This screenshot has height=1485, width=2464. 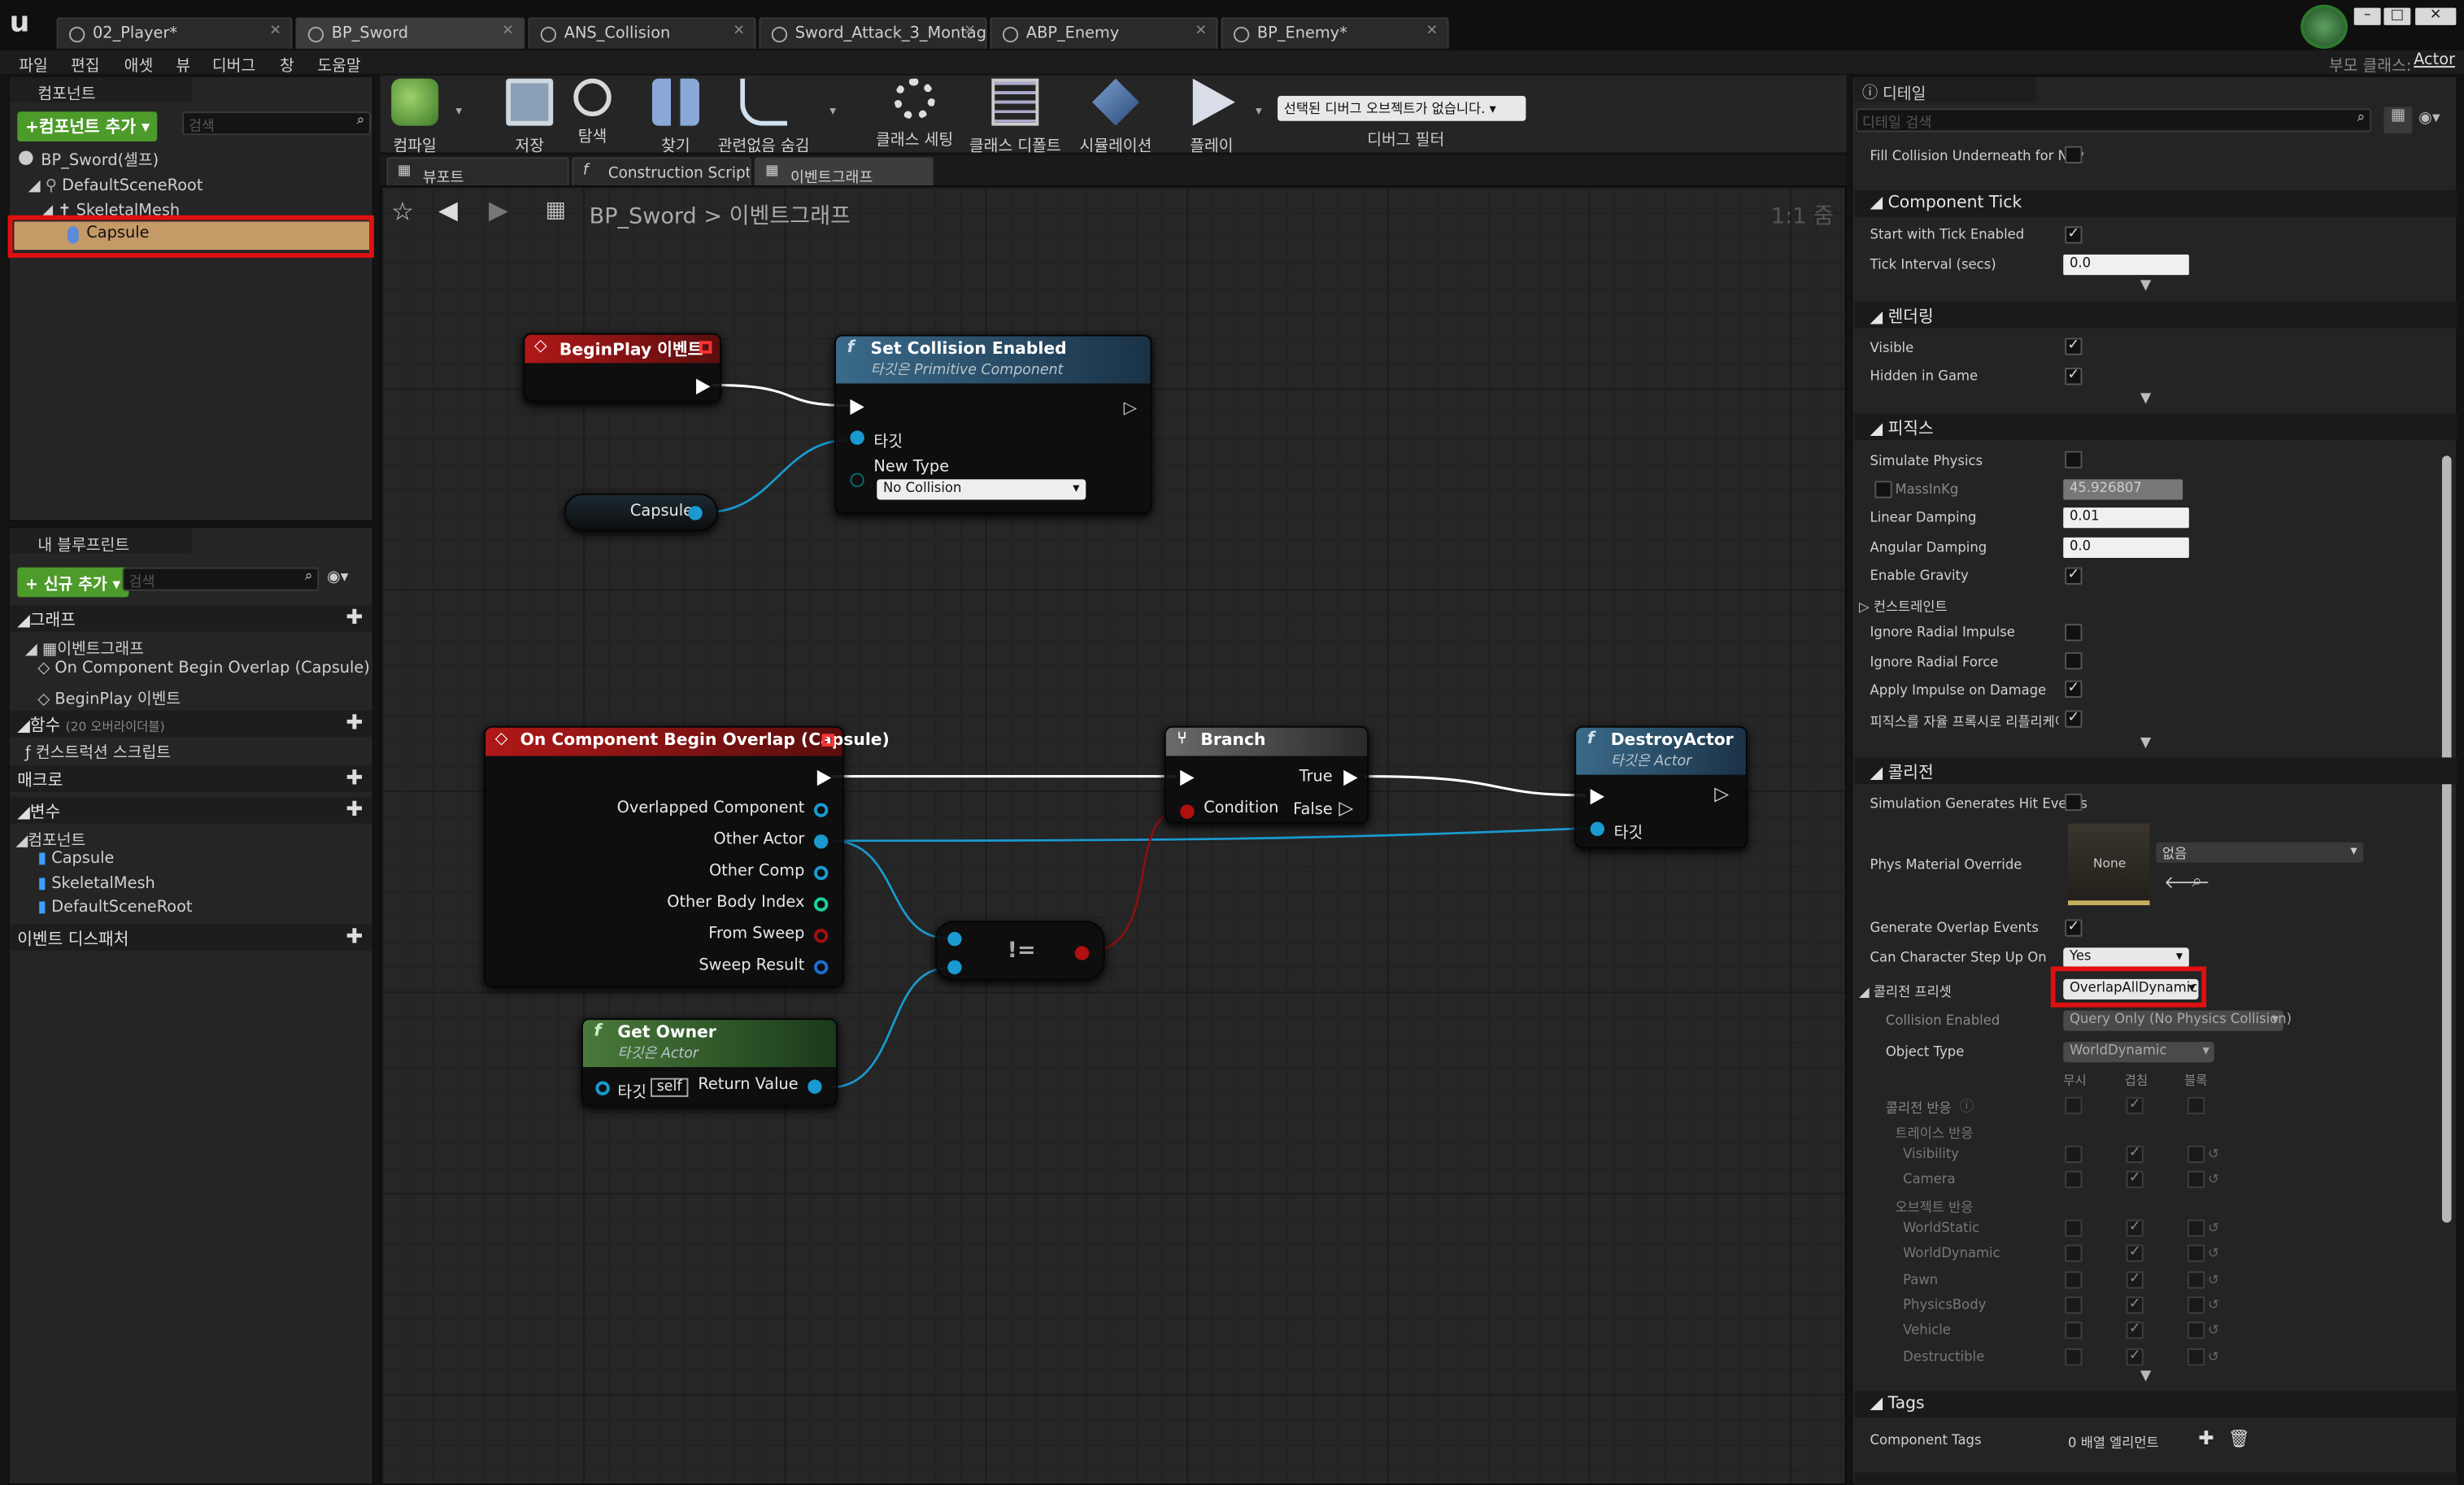 I want to click on object-vehicle-reset-icon: ↺, so click(x=2213, y=1331).